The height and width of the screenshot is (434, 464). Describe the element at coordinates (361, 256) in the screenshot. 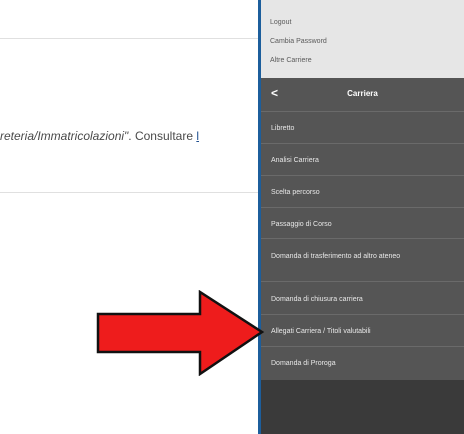

I see `menu-item-trasferimento: Domanda di trasferimento ad altro ateneo` at that location.